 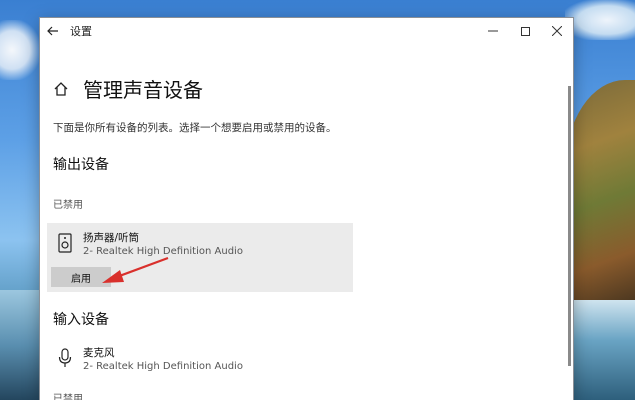 What do you see at coordinates (557, 31) in the screenshot?
I see `close-button` at bounding box center [557, 31].